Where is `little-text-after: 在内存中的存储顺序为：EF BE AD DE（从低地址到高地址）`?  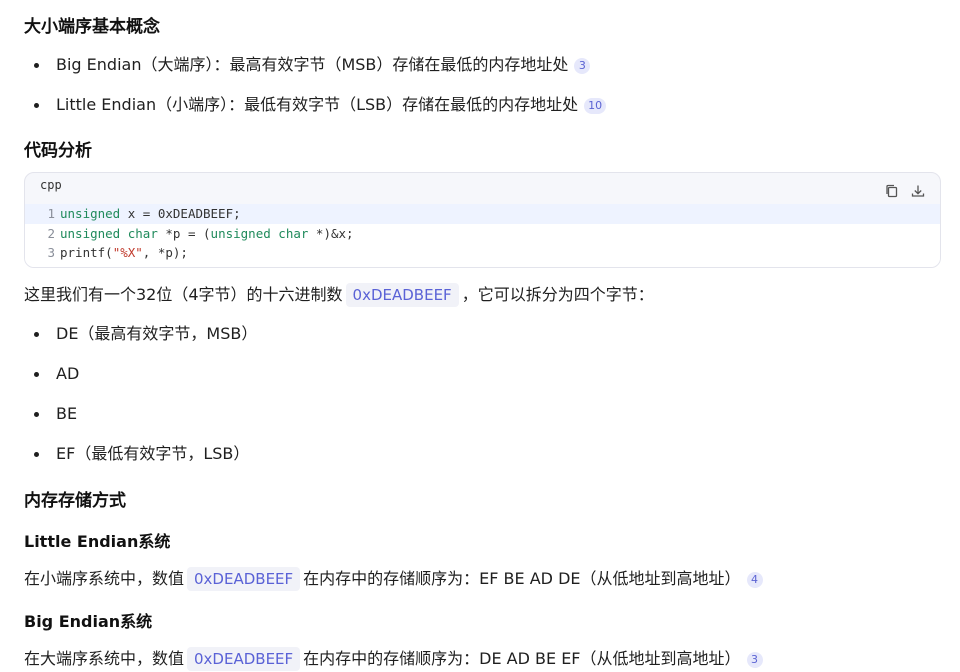
little-text-after: 在内存中的存储顺序为：EF BE AD DE（从低地址到高地址） is located at coordinates (522, 578).